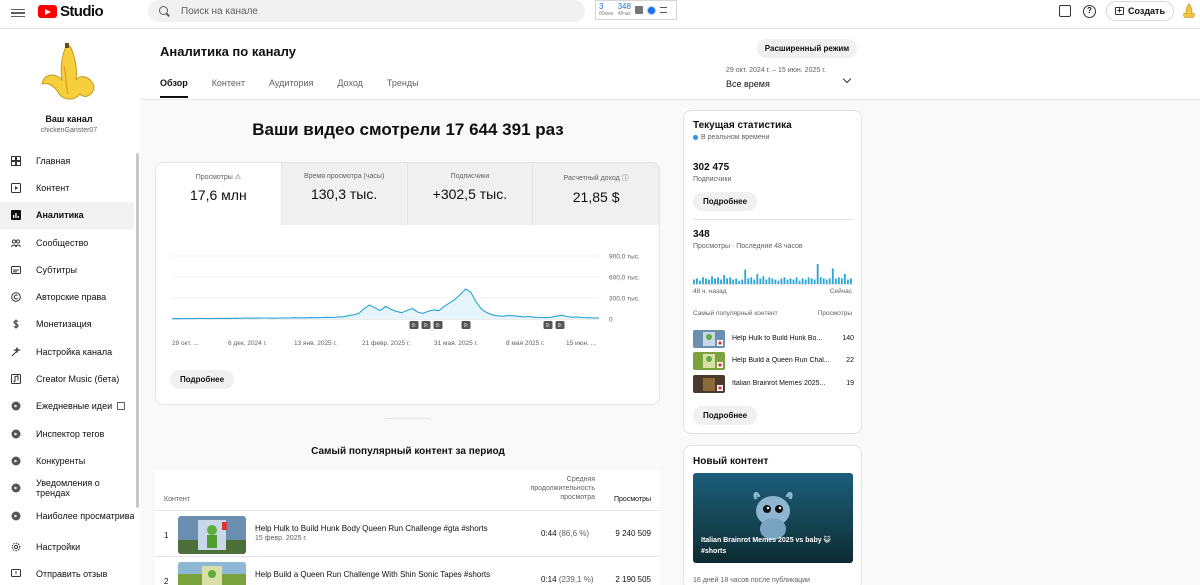 The width and height of the screenshot is (1200, 585). Describe the element at coordinates (67, 406) in the screenshot. I see `sidebar-item-ideas: Ежедневные идеи` at that location.